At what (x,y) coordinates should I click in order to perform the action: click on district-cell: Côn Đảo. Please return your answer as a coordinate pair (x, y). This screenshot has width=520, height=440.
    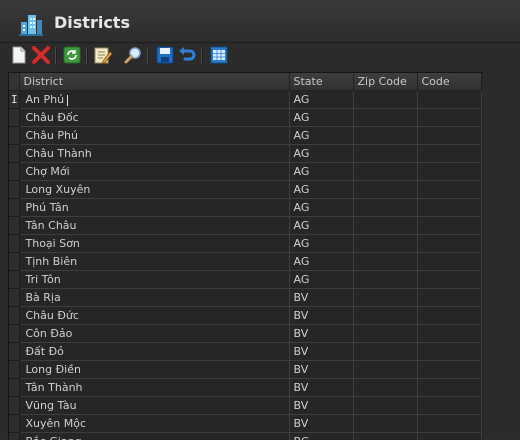
    Looking at the image, I should click on (154, 334).